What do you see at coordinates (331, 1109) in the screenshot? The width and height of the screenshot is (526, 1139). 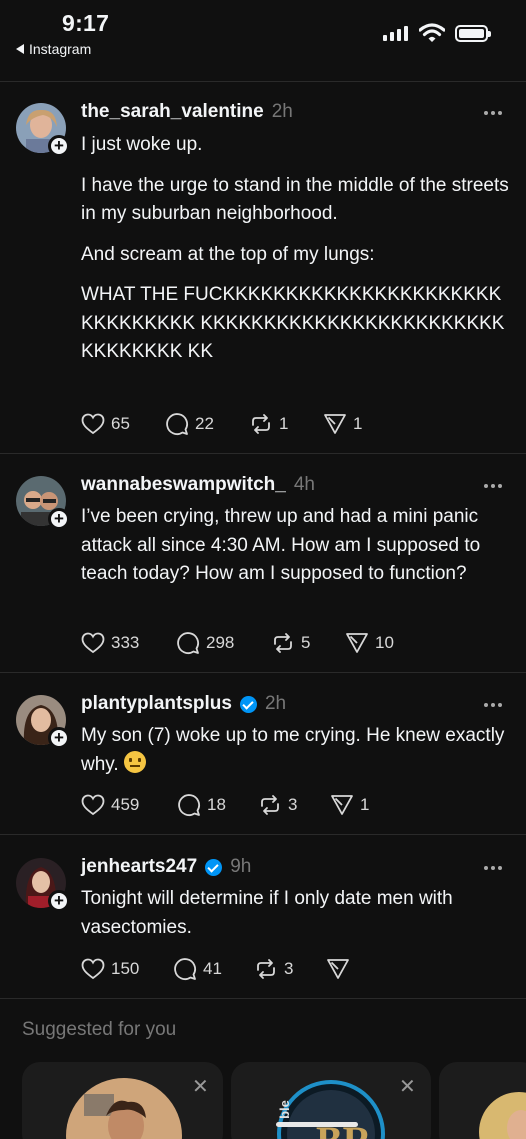 I see `suggested-avatar: BR` at bounding box center [331, 1109].